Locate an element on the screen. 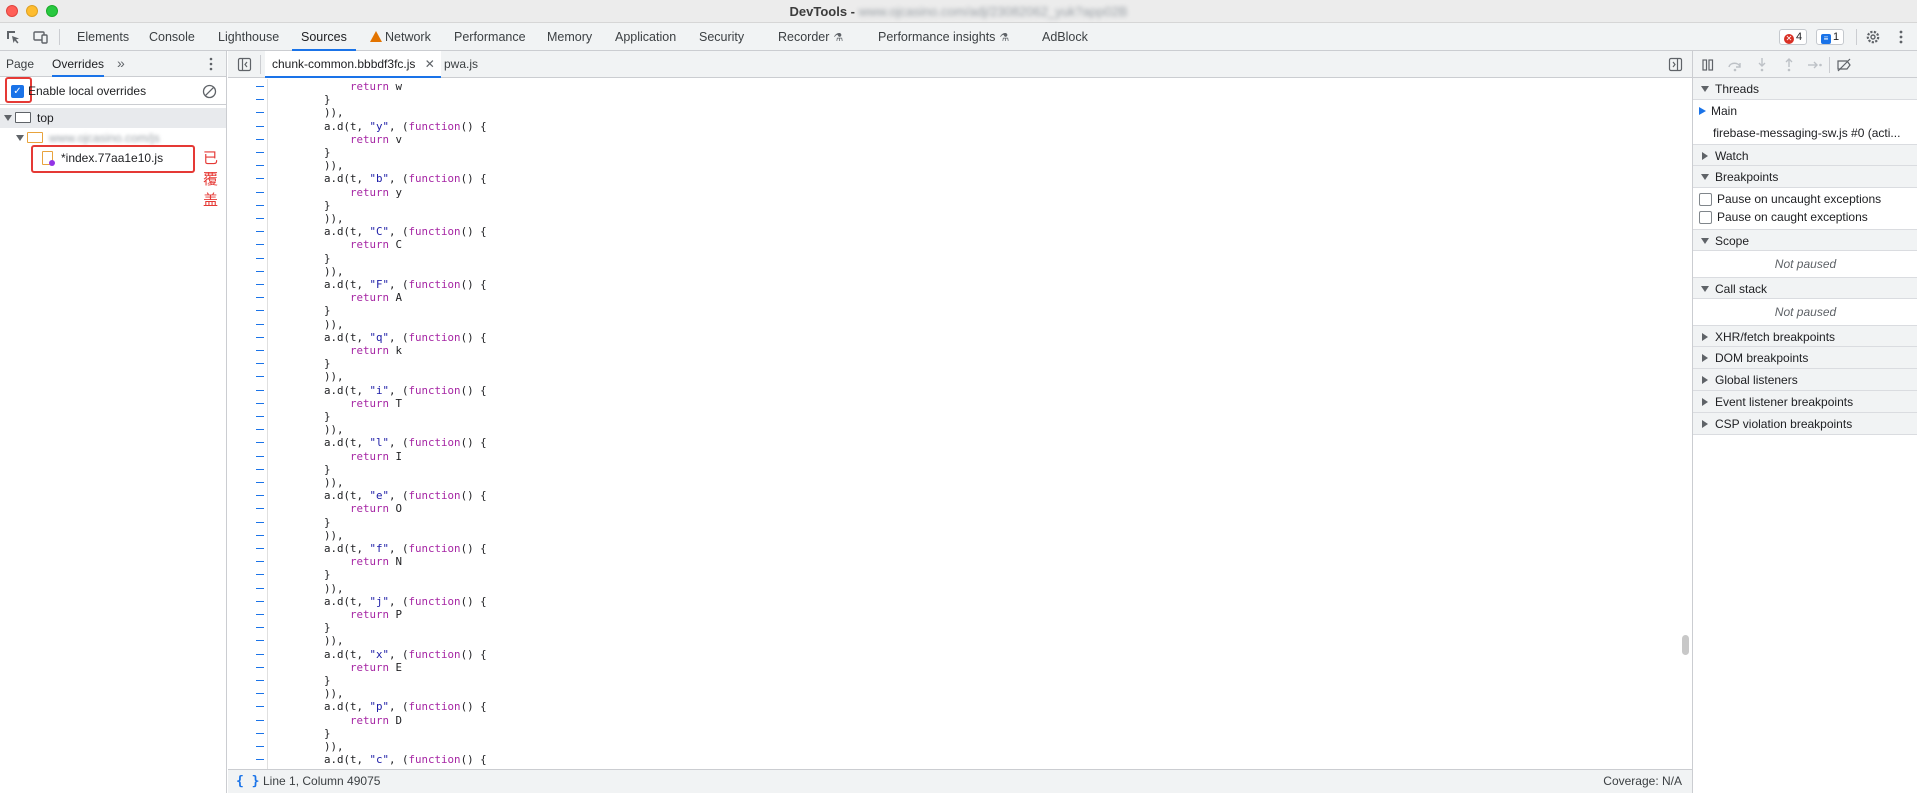 The width and height of the screenshot is (1917, 793). step-out-icon is located at coordinates (1789, 65).